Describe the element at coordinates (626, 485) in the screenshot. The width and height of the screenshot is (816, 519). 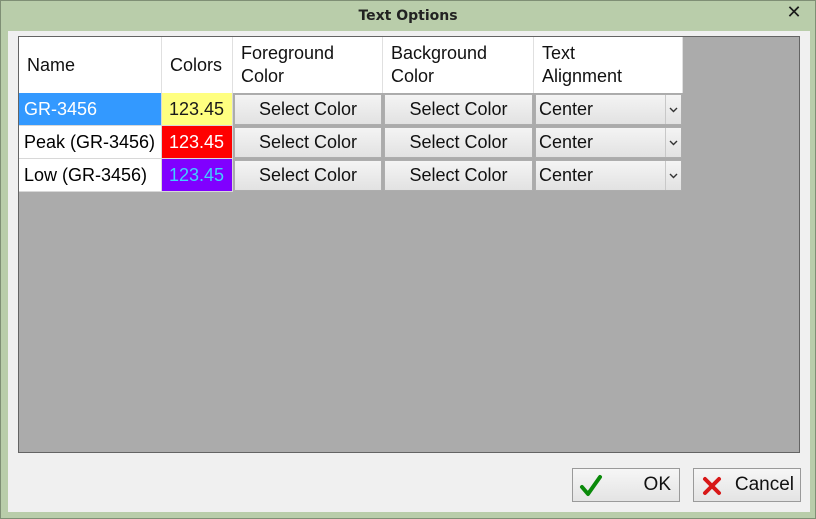
I see `ok-button: OK` at that location.